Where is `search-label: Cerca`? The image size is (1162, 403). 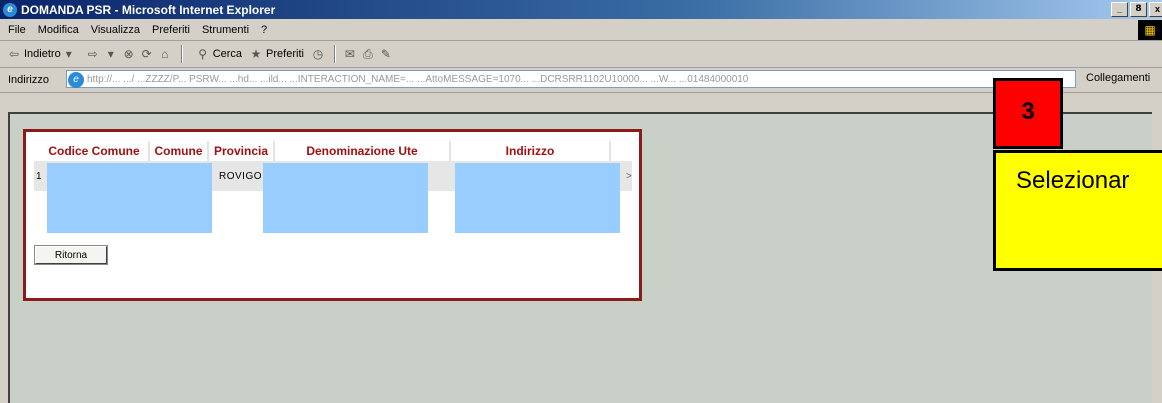 search-label: Cerca is located at coordinates (227, 54).